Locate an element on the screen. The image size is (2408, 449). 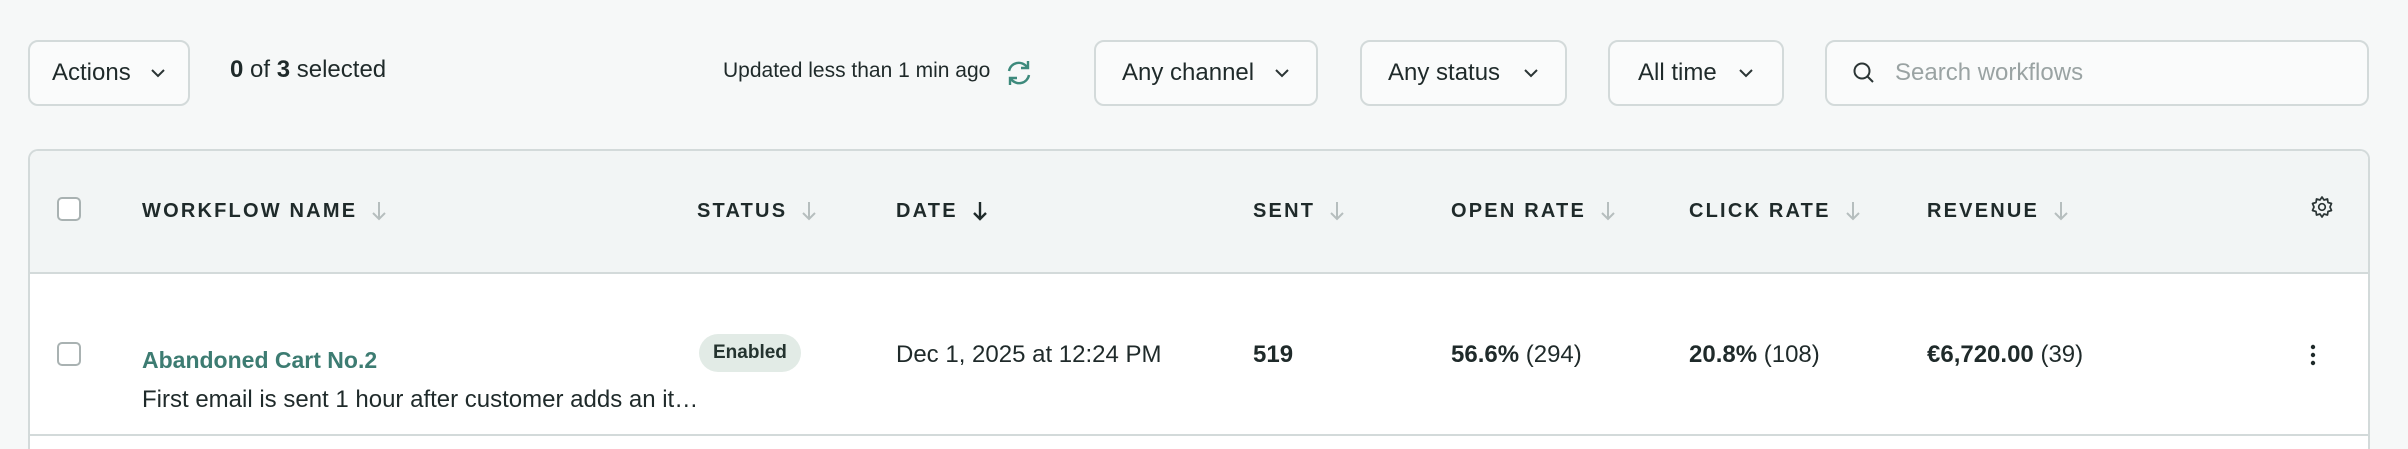
time-filter: All time is located at coordinates (1696, 73).